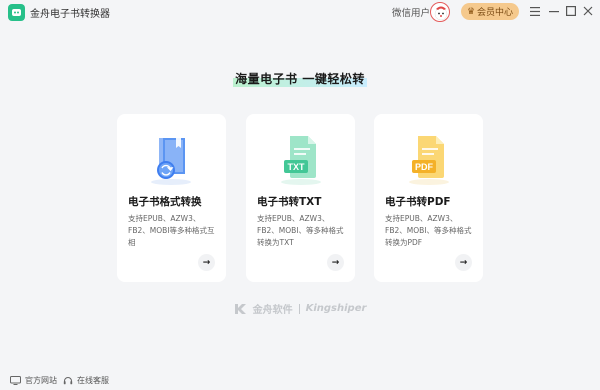 Image resolution: width=600 pixels, height=390 pixels. What do you see at coordinates (428, 157) in the screenshot?
I see `pdf-file-icon: PDF` at bounding box center [428, 157].